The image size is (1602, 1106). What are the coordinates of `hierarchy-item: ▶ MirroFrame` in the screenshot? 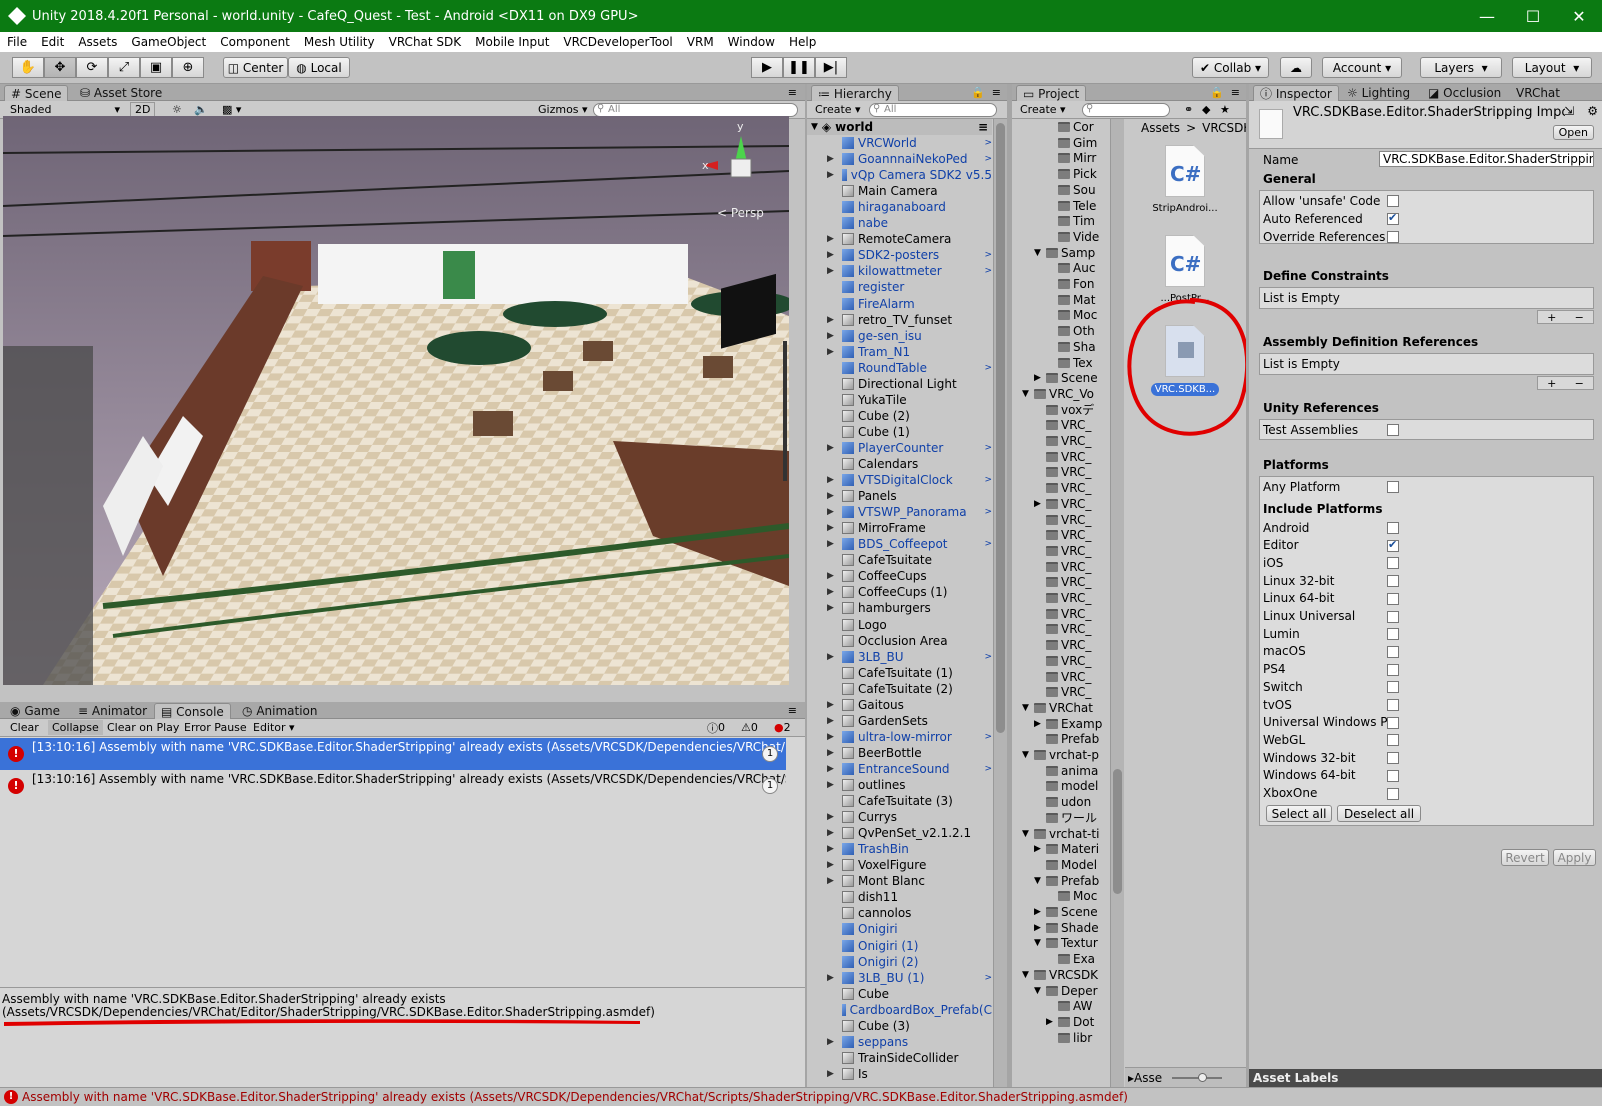 It's located at (909, 528).